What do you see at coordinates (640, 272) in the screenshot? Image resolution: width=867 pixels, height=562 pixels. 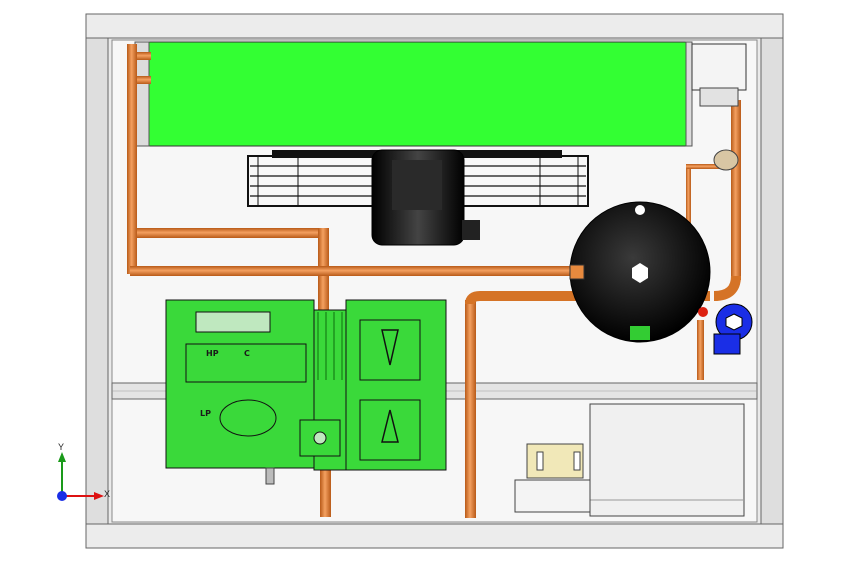 I see `liquid-receiver` at bounding box center [640, 272].